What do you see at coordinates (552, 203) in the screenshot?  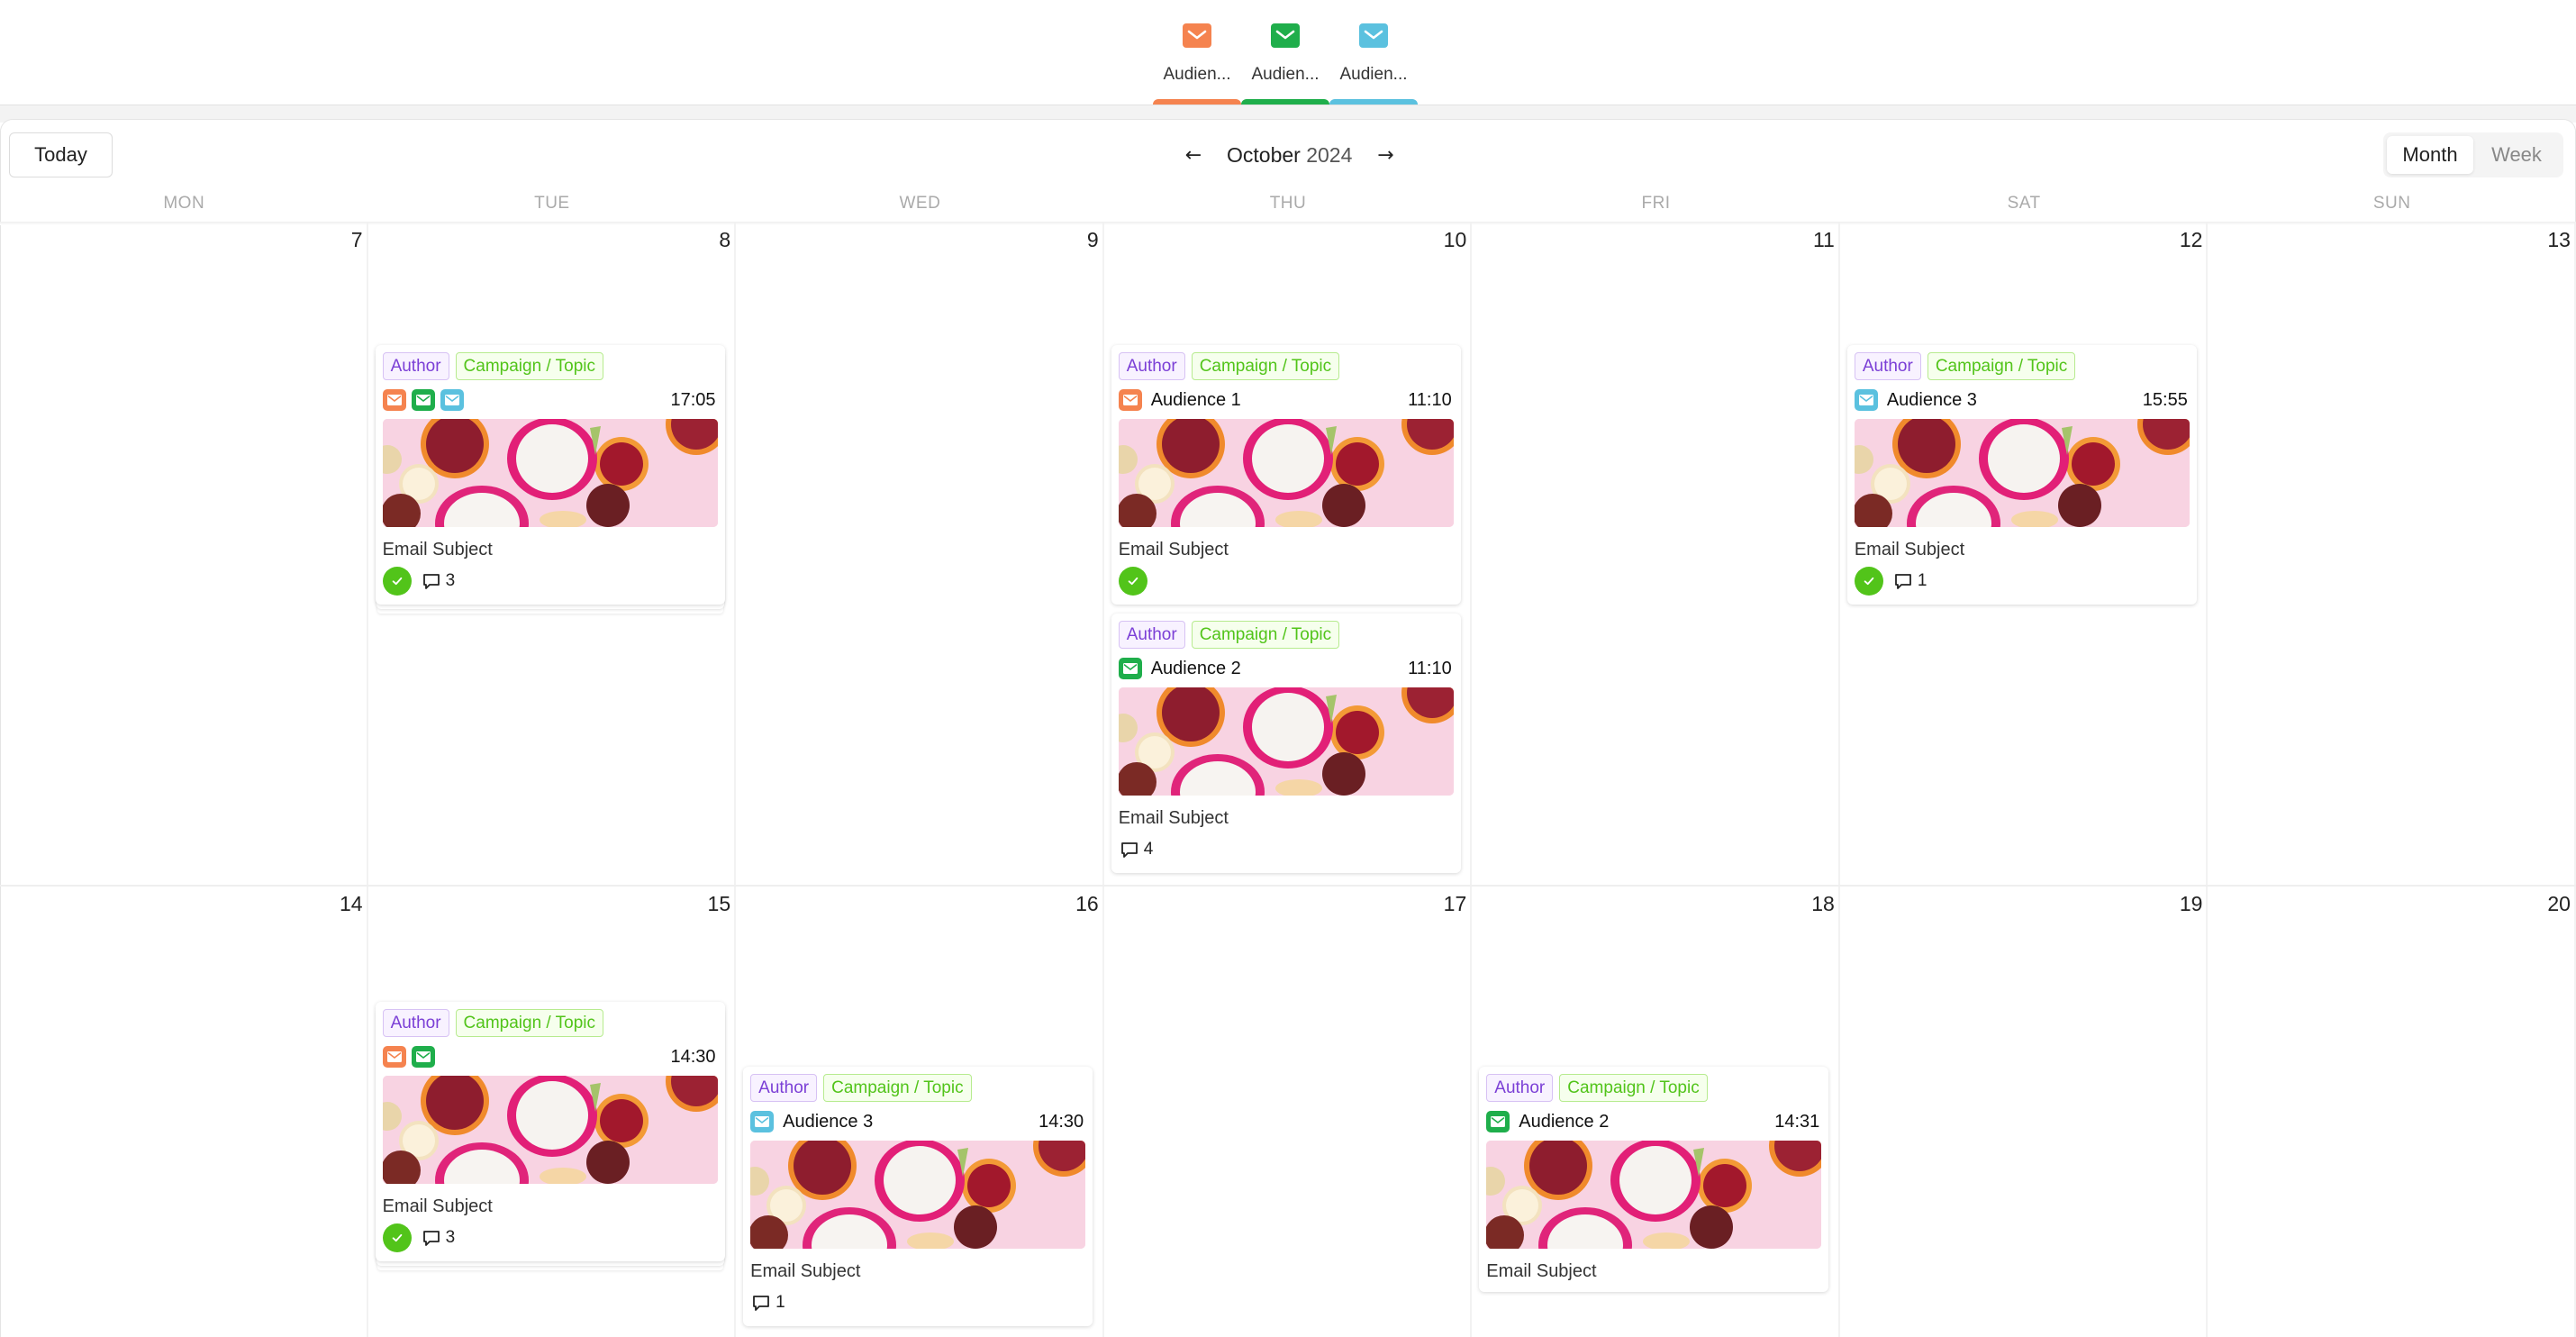 I see `weekday-label: TUE` at bounding box center [552, 203].